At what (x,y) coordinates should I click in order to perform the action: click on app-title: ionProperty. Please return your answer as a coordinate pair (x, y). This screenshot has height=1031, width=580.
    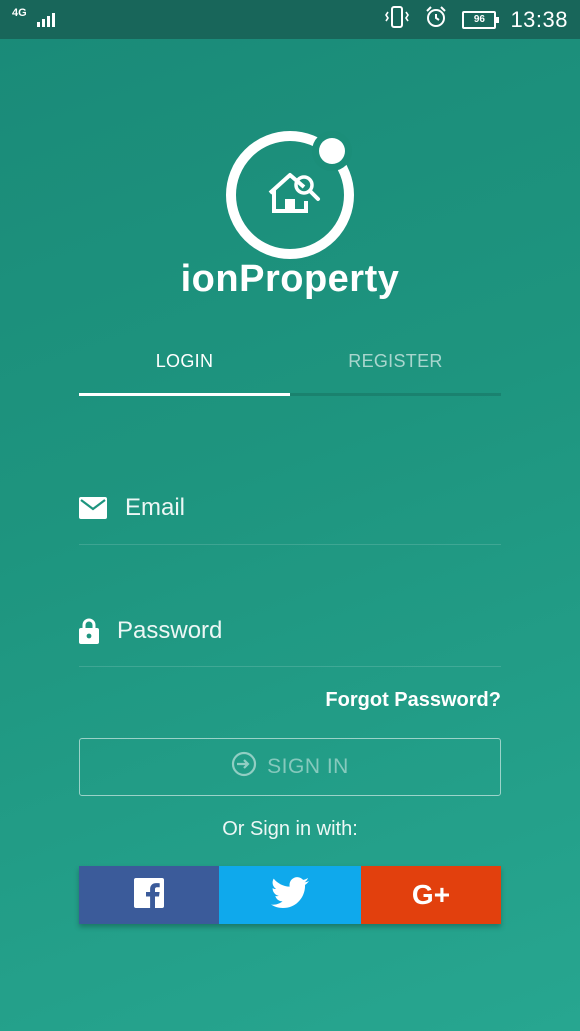
    Looking at the image, I should click on (290, 279).